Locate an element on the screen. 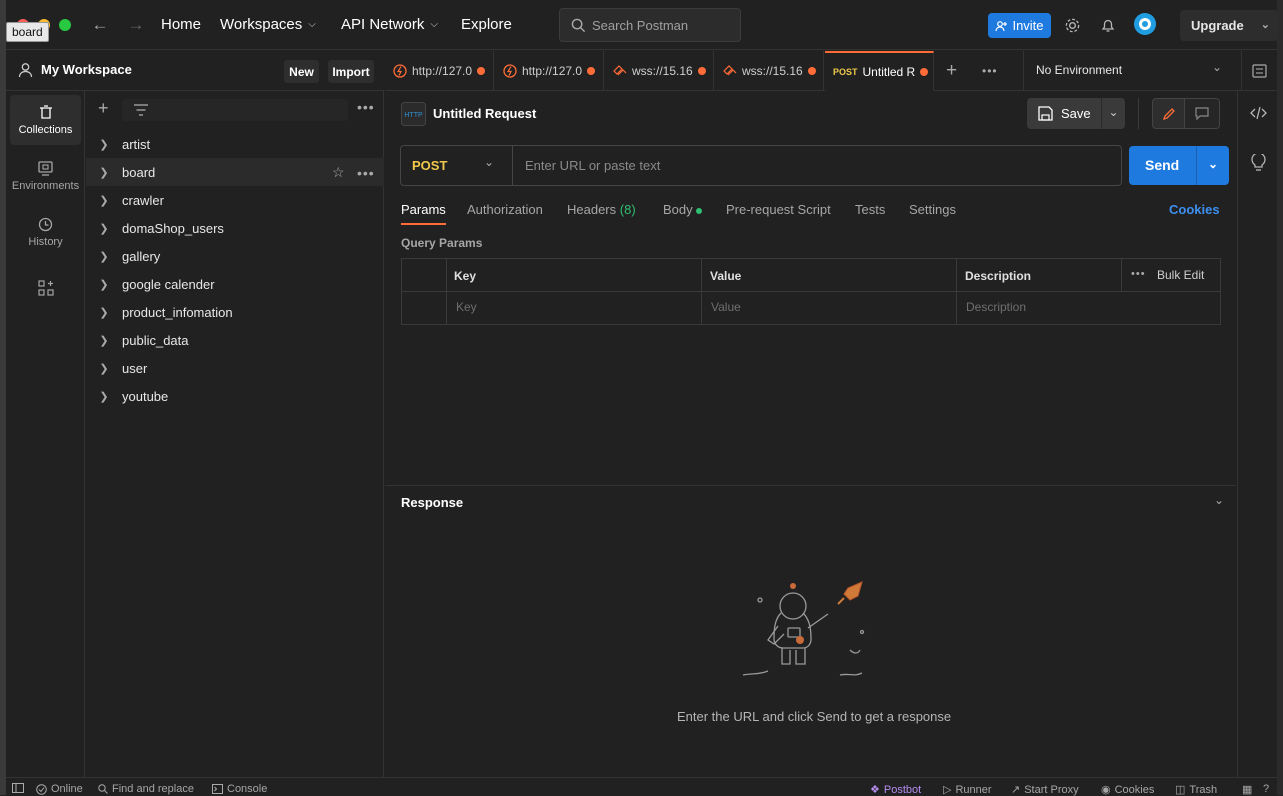 This screenshot has width=1283, height=796. value-field: Value is located at coordinates (726, 307).